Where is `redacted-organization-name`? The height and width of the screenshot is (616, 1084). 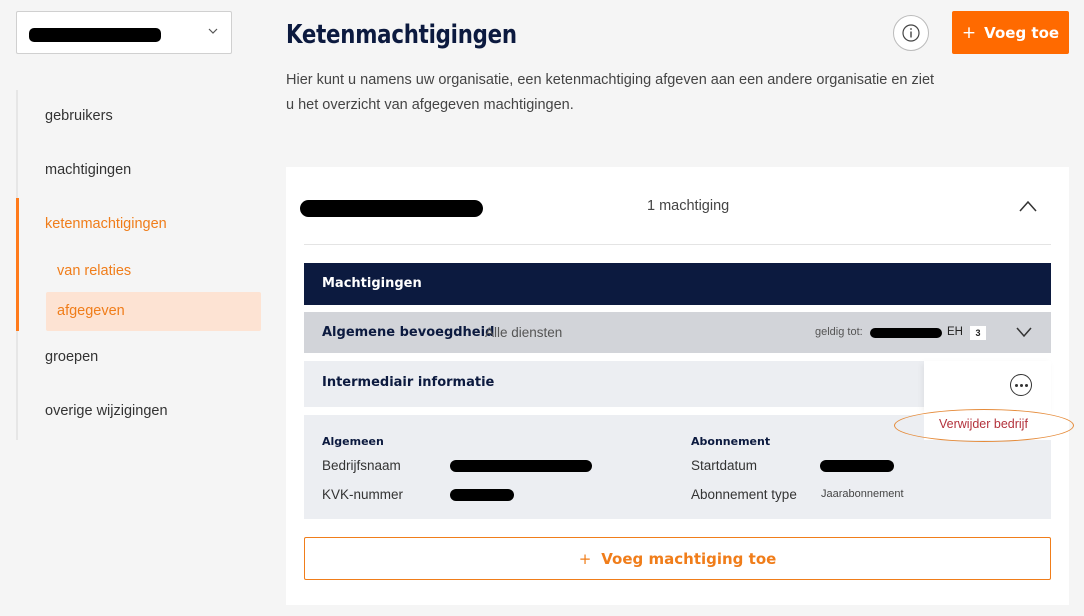 redacted-organization-name is located at coordinates (95, 35).